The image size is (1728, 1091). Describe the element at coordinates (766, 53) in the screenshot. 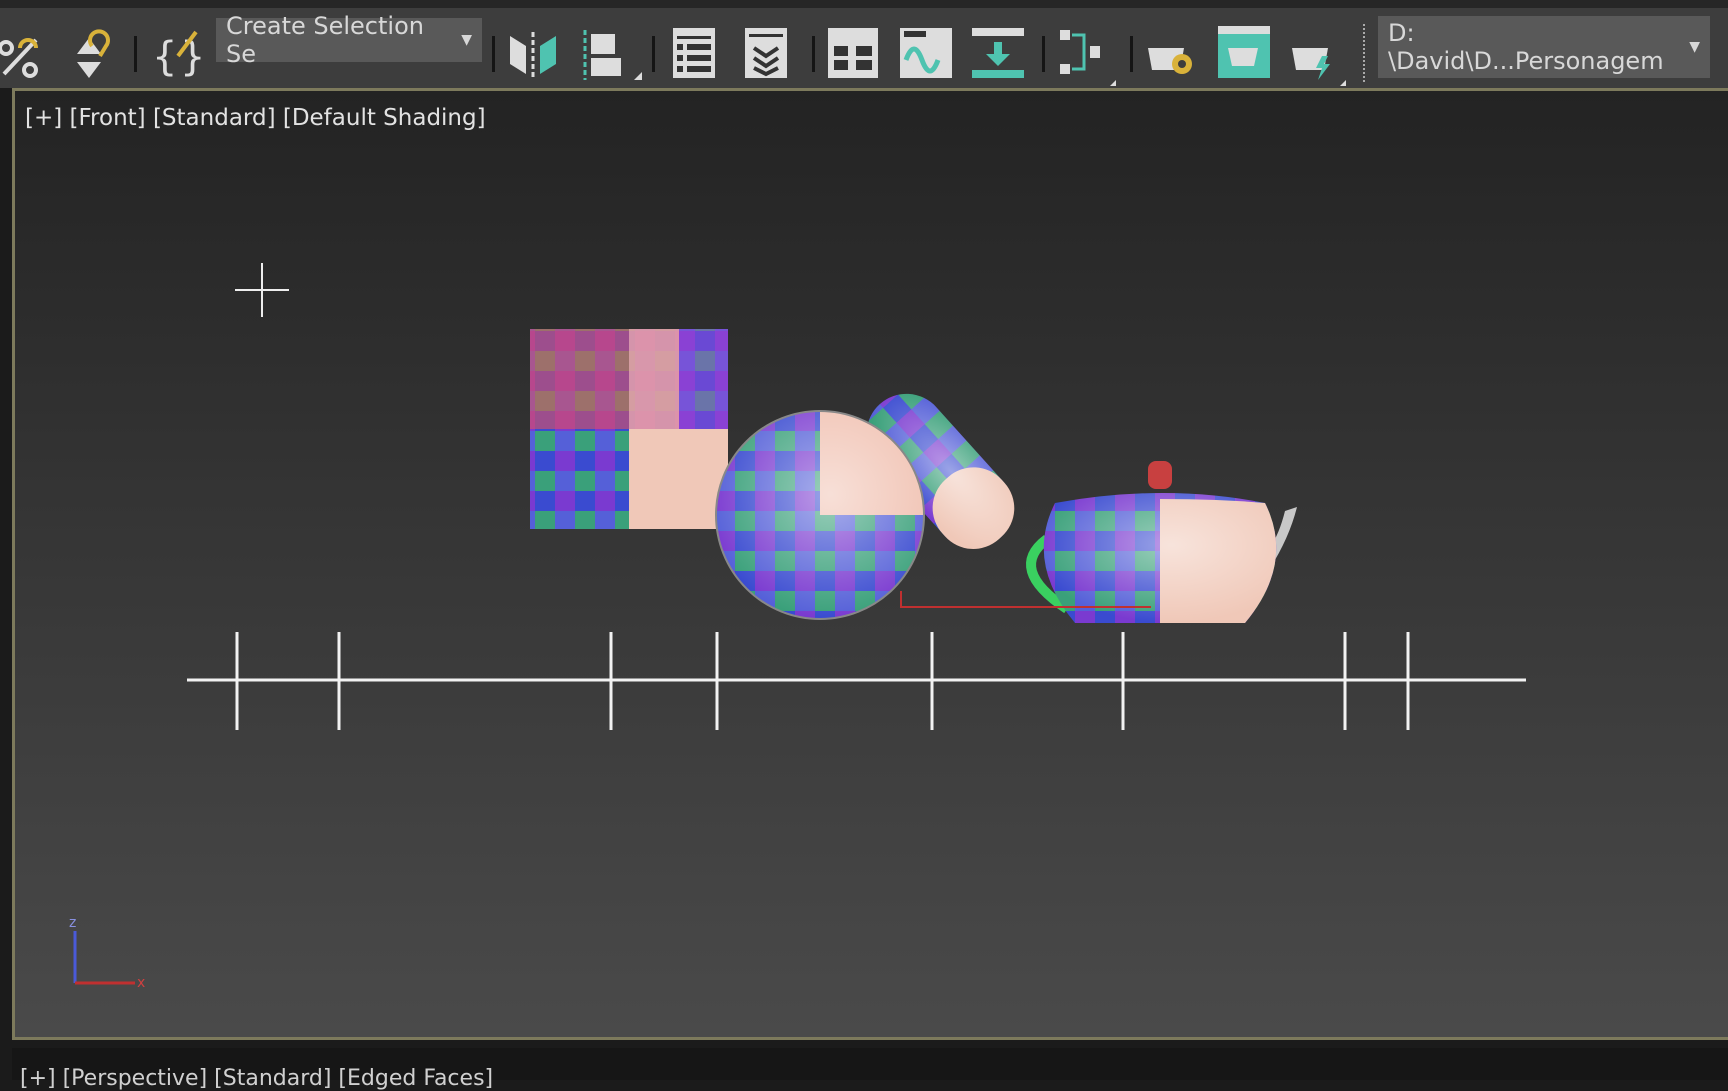

I see `layer-explorer-icon` at that location.